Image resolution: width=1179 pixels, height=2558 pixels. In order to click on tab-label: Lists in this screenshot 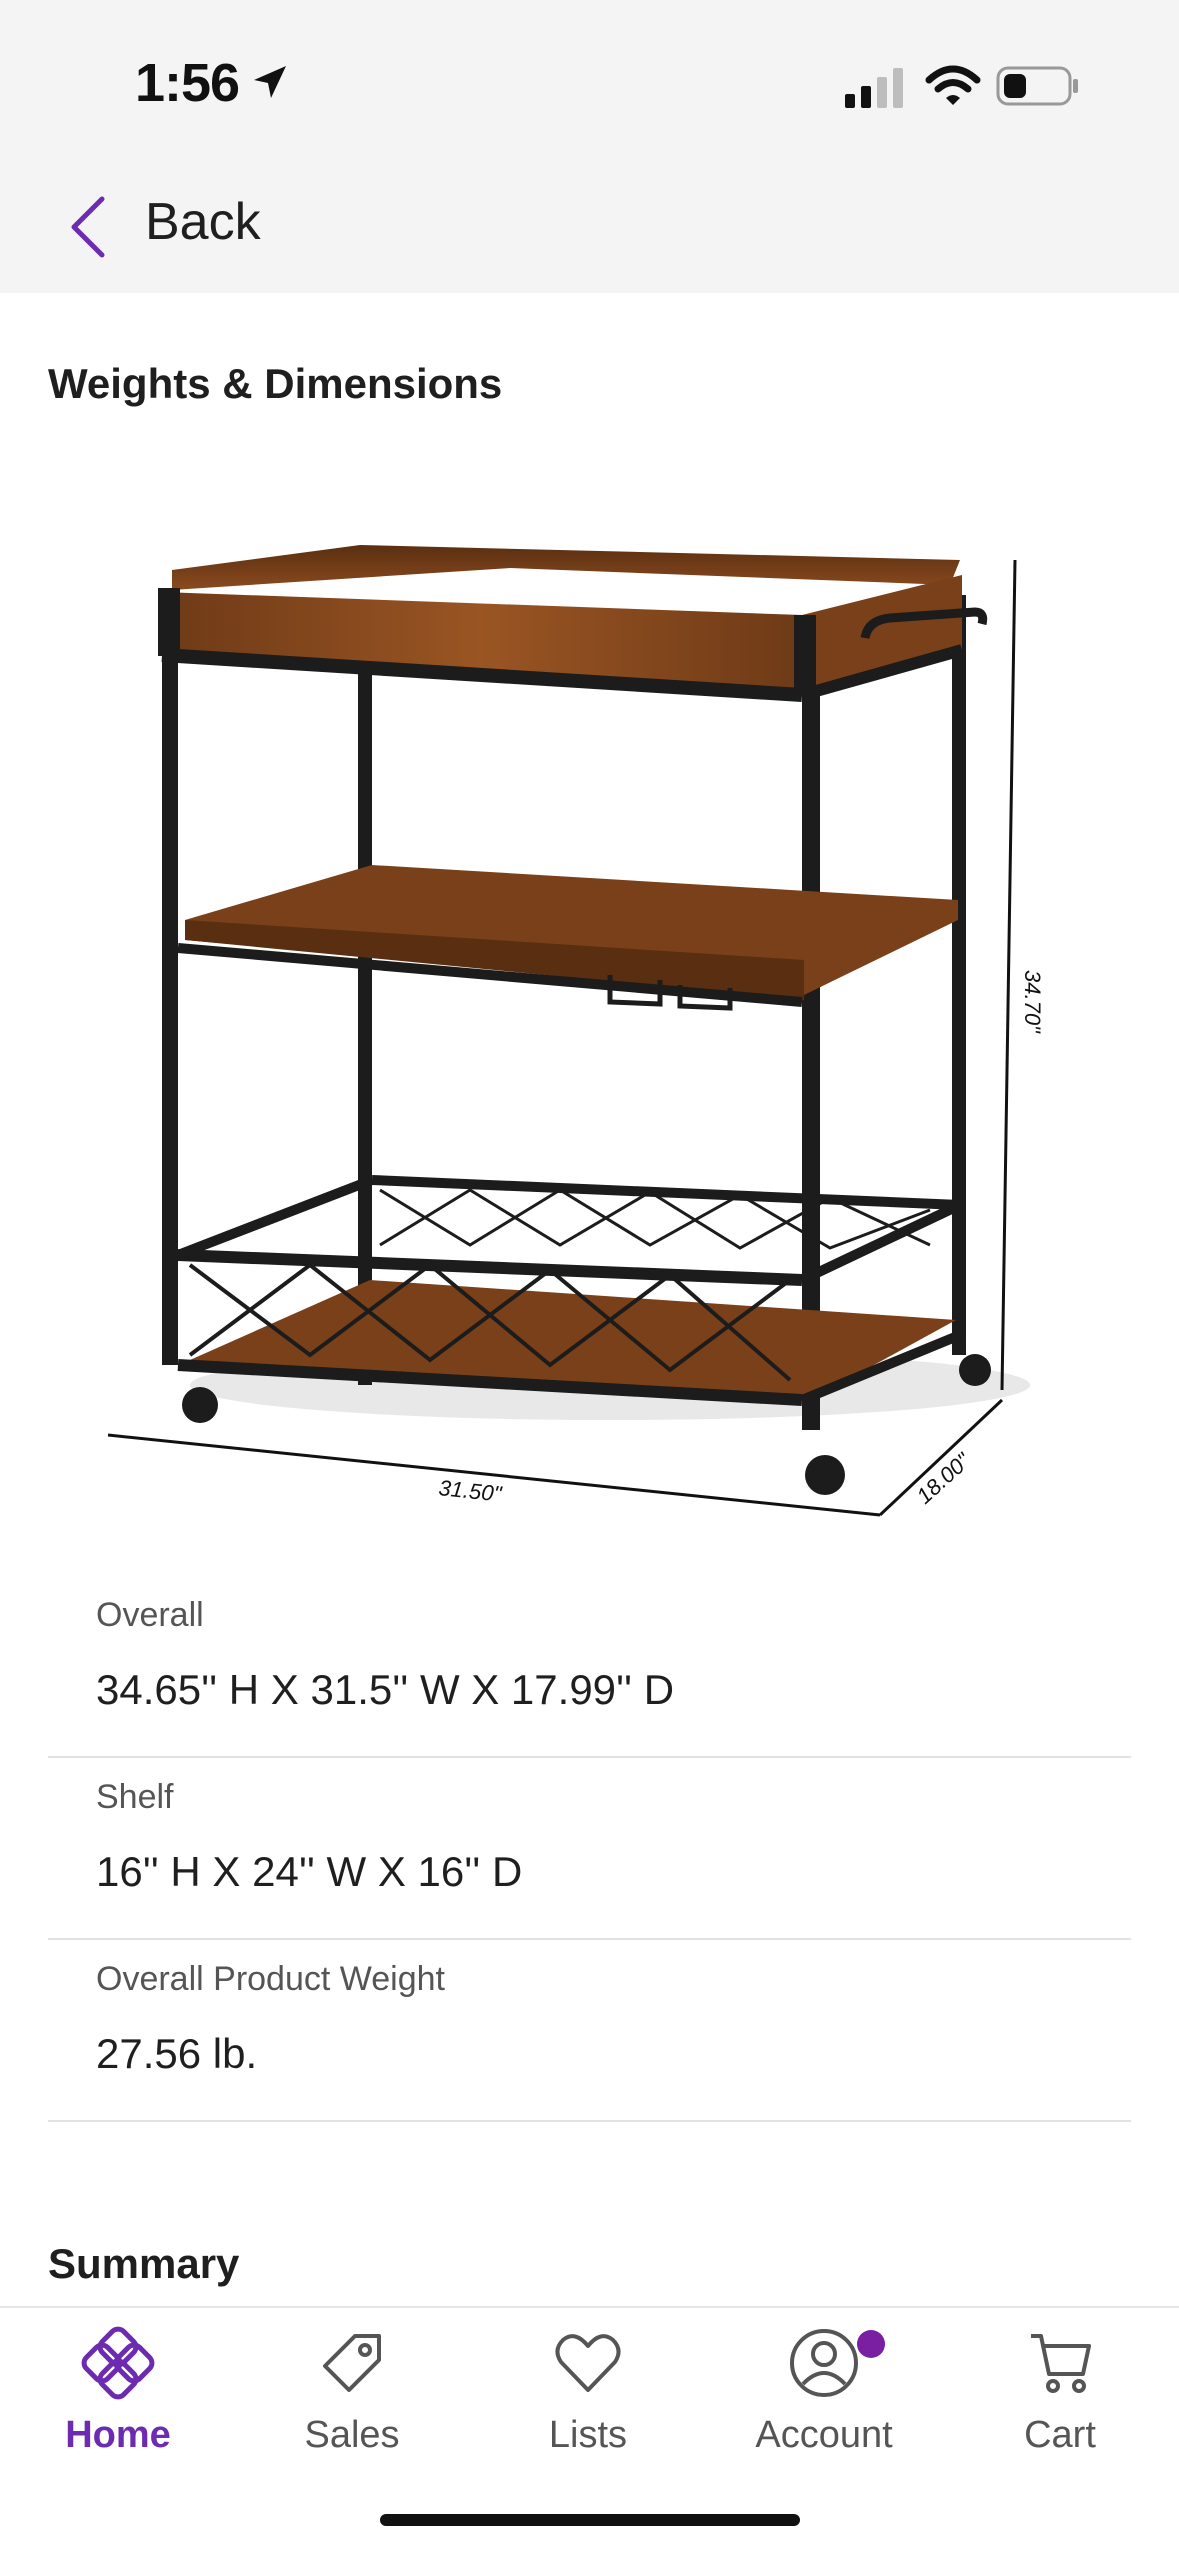, I will do `click(588, 2435)`.